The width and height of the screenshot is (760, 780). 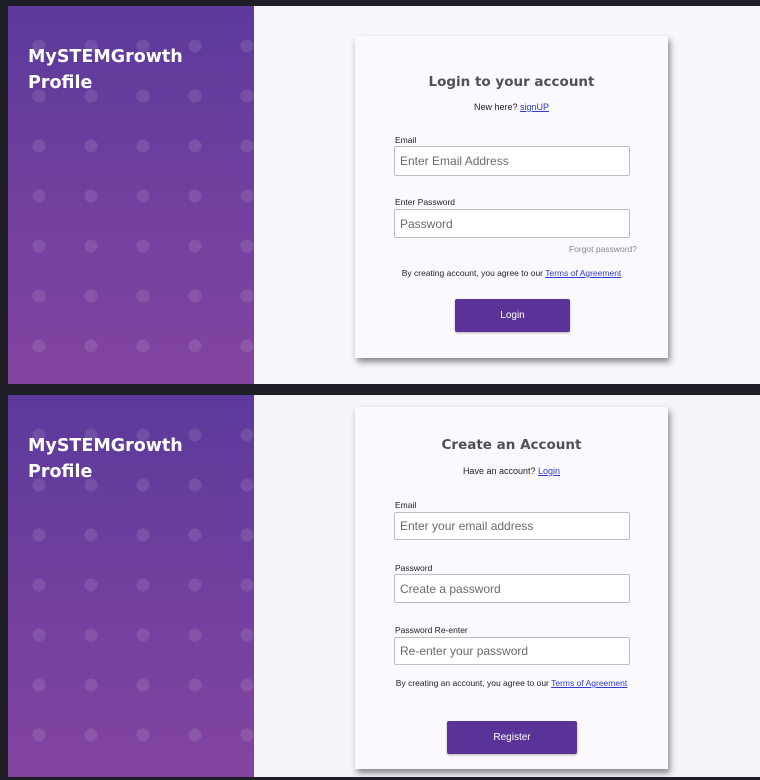 What do you see at coordinates (472, 683) in the screenshot?
I see `terms-text: By creating an account, you agree to our` at bounding box center [472, 683].